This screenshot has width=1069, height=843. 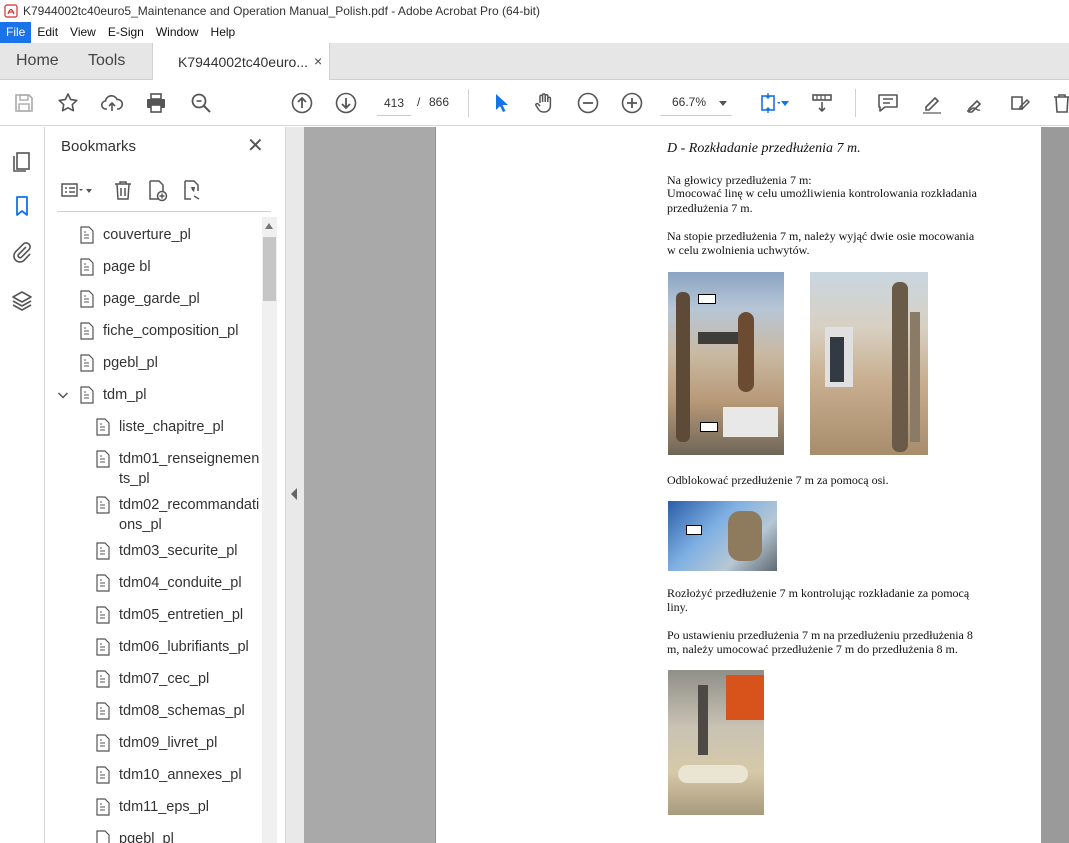 What do you see at coordinates (722, 536) in the screenshot?
I see `photo-unlock-axis` at bounding box center [722, 536].